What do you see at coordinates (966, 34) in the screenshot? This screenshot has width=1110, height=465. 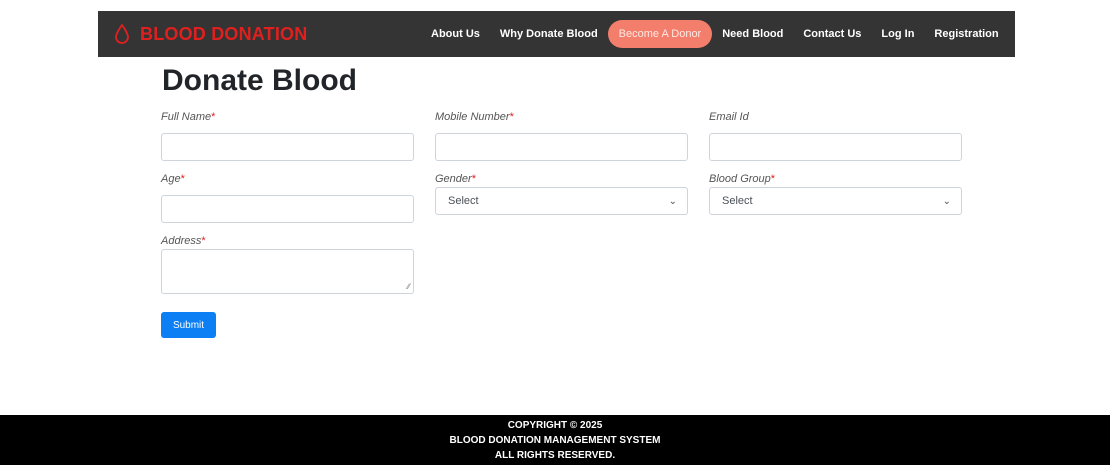 I see `nav-registration: Registration` at bounding box center [966, 34].